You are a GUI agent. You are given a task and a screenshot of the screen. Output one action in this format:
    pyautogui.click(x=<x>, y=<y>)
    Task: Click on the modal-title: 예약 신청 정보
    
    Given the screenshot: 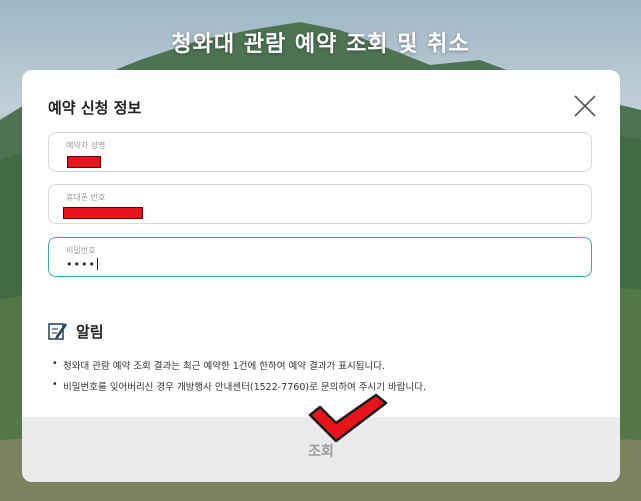 What is the action you would take?
    pyautogui.click(x=95, y=108)
    